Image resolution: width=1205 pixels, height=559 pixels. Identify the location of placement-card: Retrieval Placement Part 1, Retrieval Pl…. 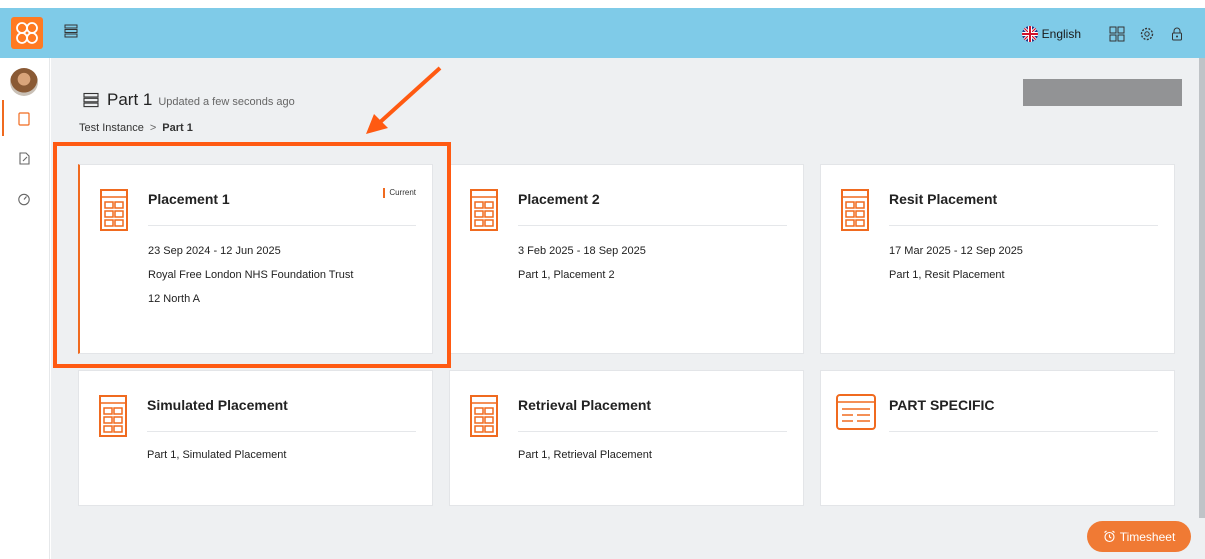
(626, 438).